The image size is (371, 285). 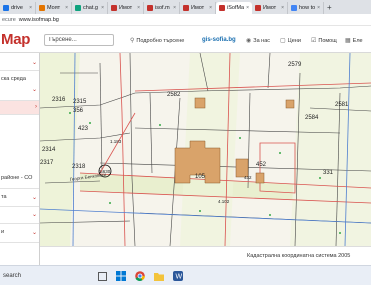 What do you see at coordinates (79, 167) in the screenshot?
I see `parcel-number: 2318` at bounding box center [79, 167].